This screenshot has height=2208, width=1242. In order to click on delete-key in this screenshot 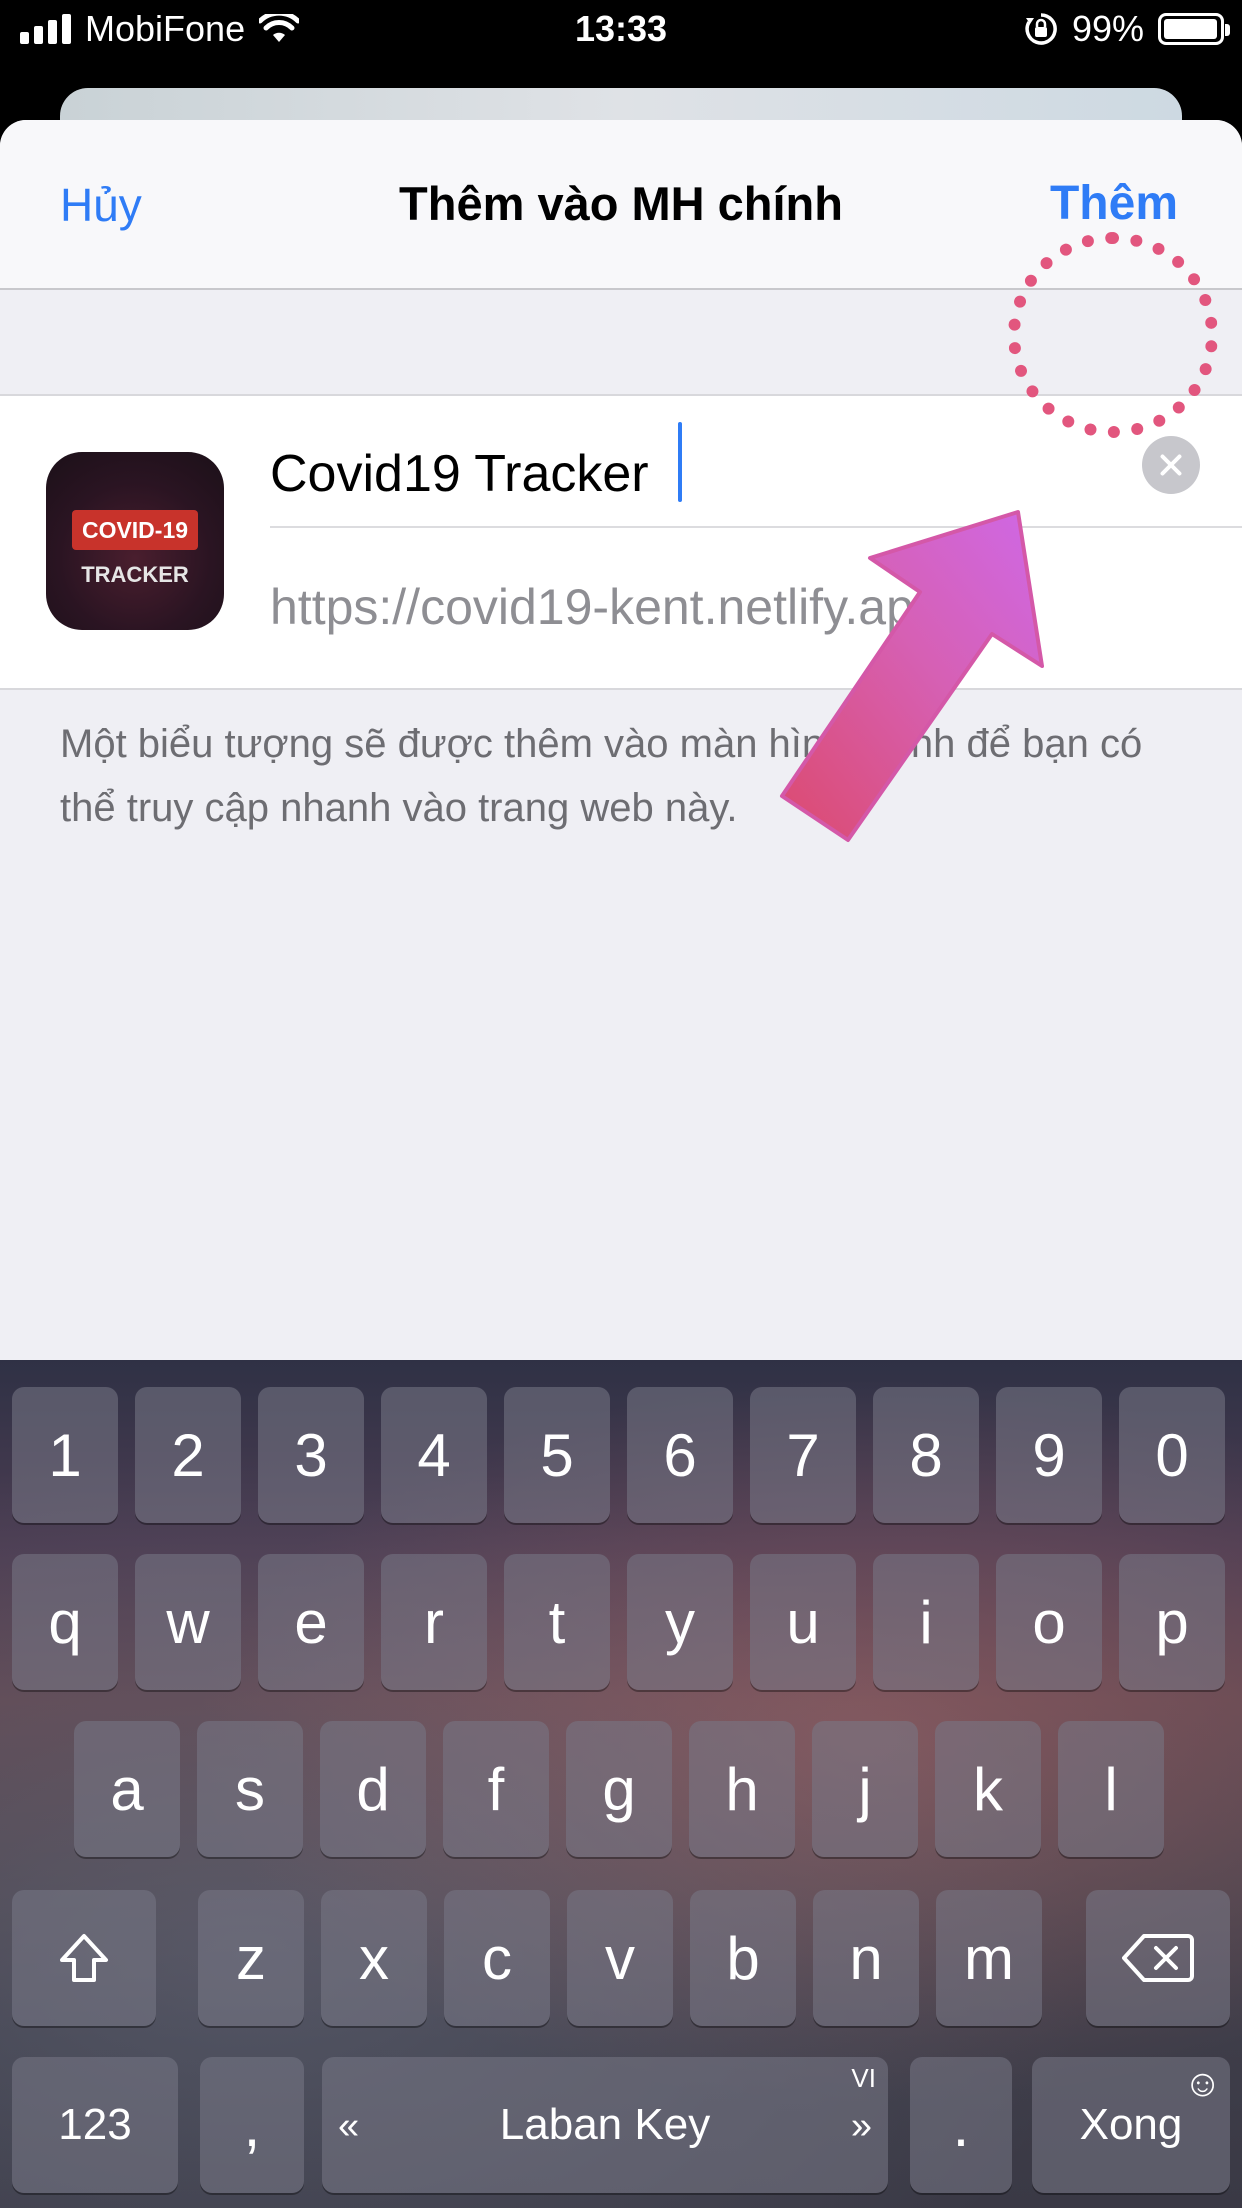, I will do `click(1158, 1958)`.